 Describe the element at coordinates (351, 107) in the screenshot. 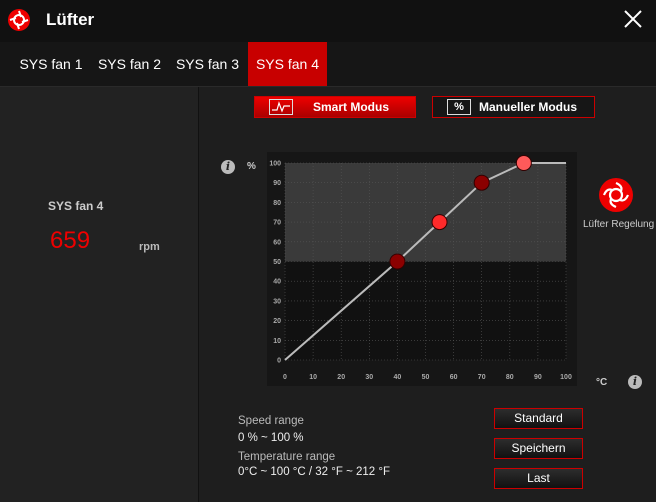

I see `smart-mode-label: Smart Modus` at that location.